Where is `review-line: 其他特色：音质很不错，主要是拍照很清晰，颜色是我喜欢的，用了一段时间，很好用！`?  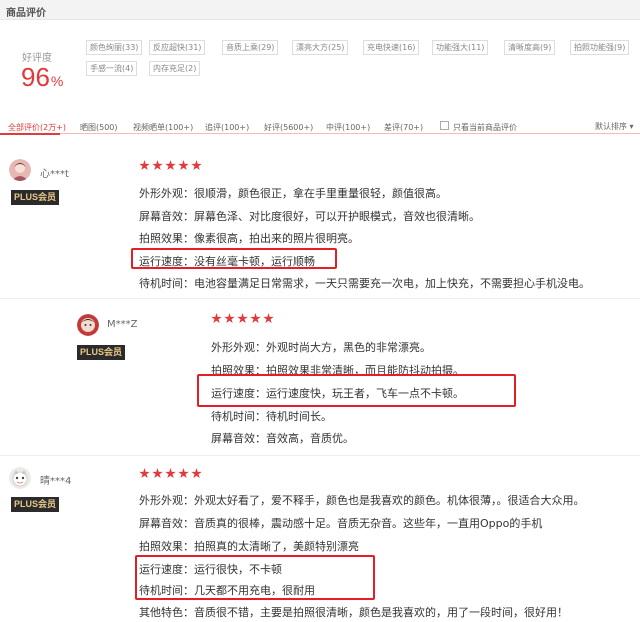
review-line: 其他特色：音质很不错，主要是拍照很清晰，颜色是我喜欢的，用了一段时间，很好用！ is located at coordinates (353, 612).